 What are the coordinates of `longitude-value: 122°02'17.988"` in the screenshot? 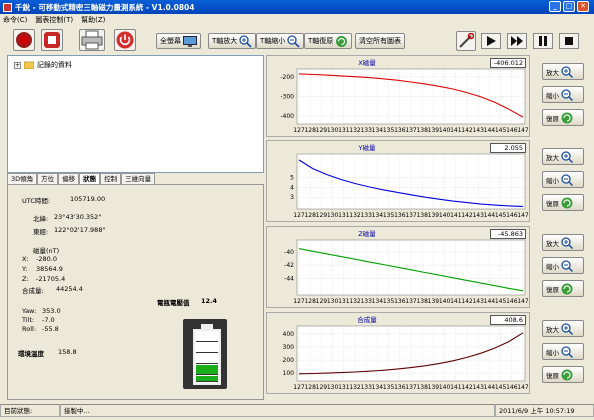 It's located at (80, 230).